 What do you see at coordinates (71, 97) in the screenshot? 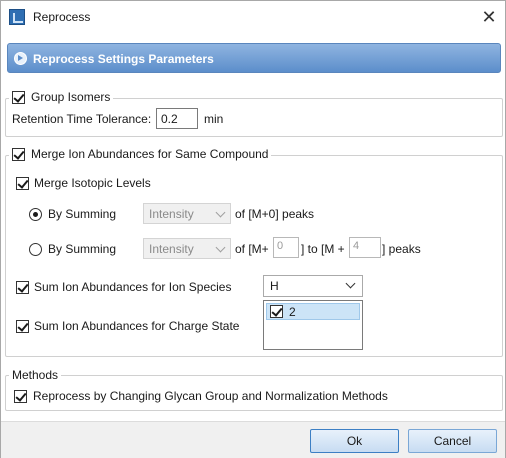
I see `group-isomers-label: Group Isomers` at bounding box center [71, 97].